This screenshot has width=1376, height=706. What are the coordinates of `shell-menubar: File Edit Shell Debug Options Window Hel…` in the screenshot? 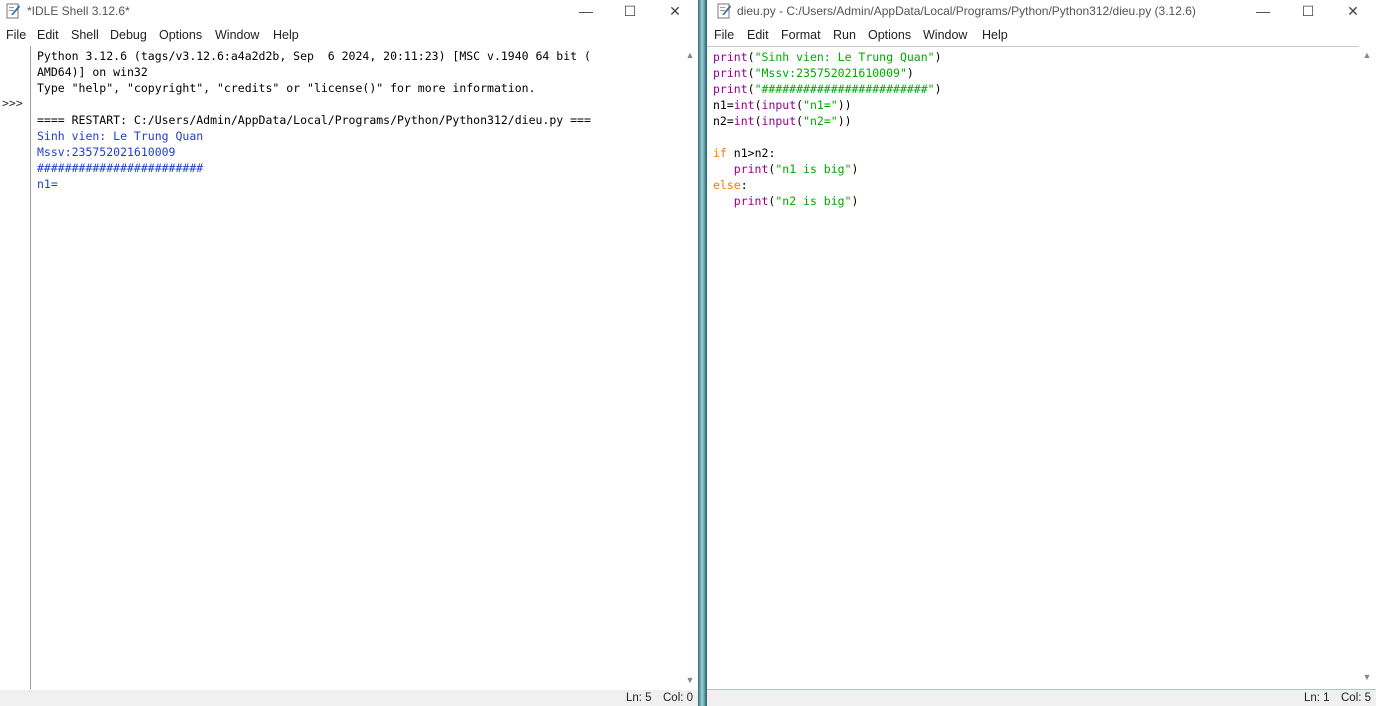 It's located at (349, 35).